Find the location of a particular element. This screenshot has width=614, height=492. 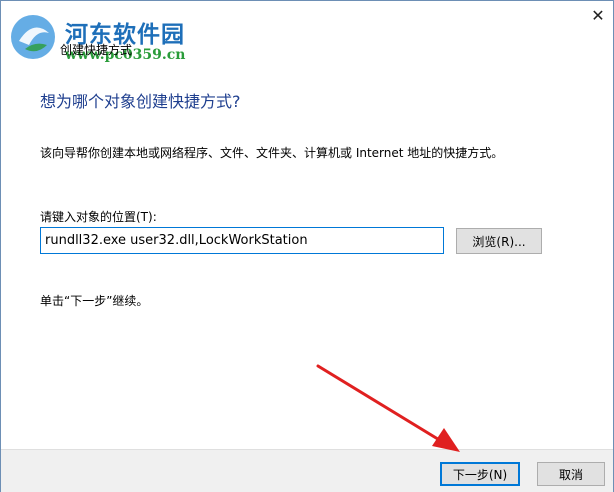

watermark-logo-icon is located at coordinates (33, 37).